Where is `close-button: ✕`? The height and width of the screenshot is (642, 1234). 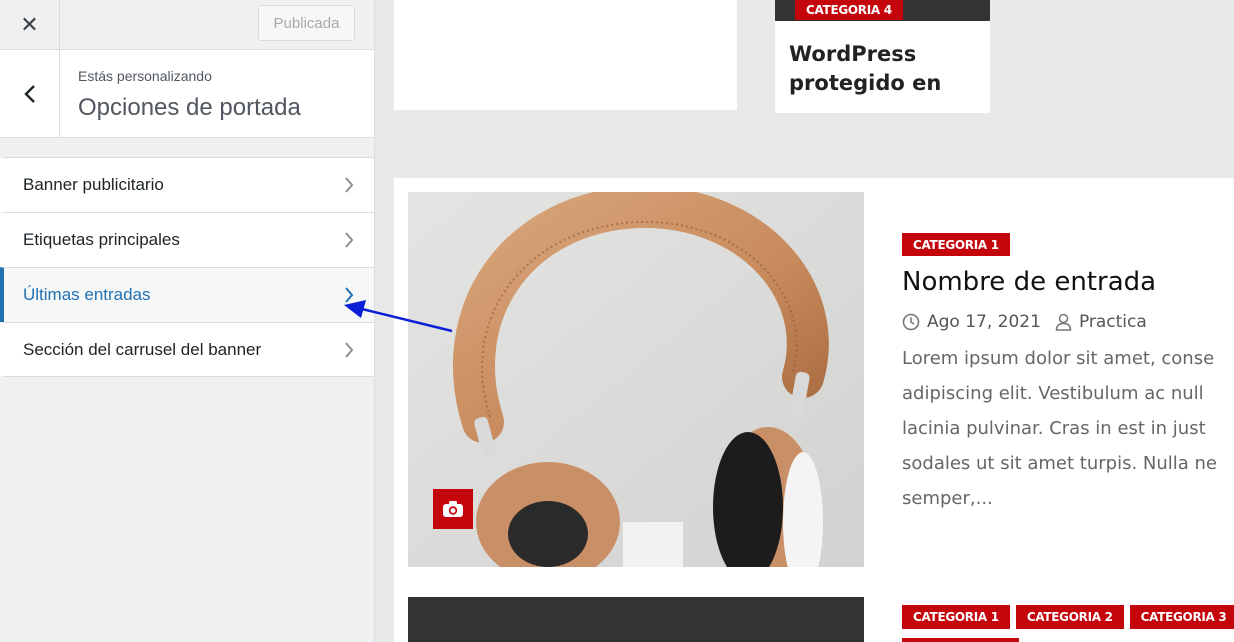
close-button: ✕ is located at coordinates (30, 25).